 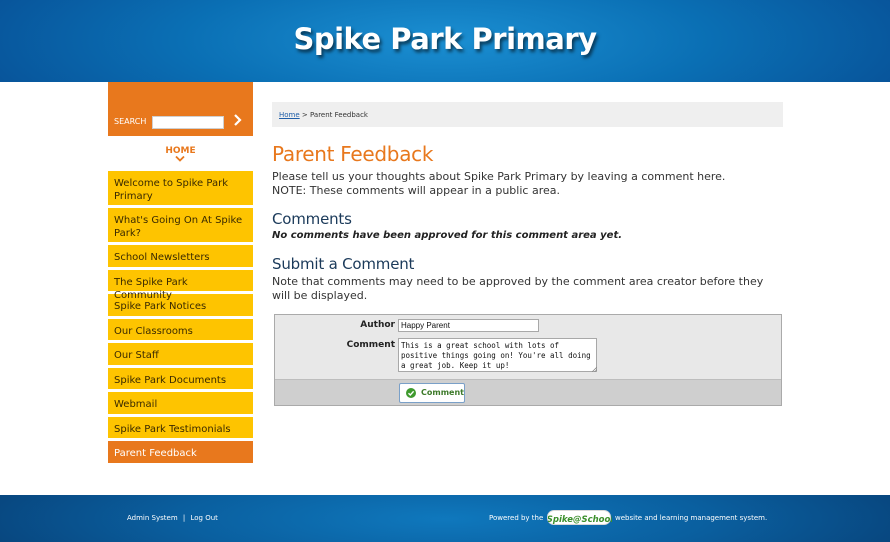 I want to click on chevron-right-icon, so click(x=238, y=120).